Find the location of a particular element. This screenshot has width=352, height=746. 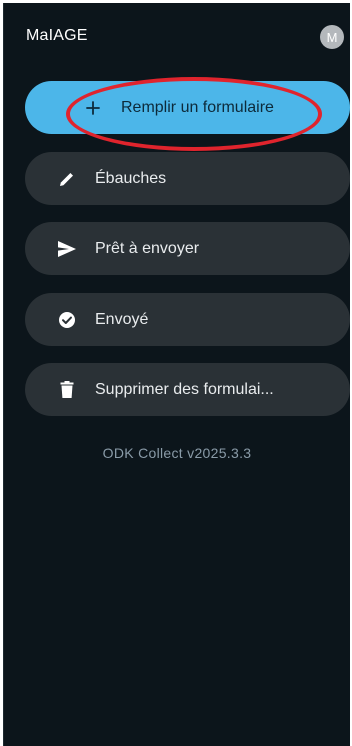

version-text: ODK Collect v2025.3.3 is located at coordinates (177, 453).